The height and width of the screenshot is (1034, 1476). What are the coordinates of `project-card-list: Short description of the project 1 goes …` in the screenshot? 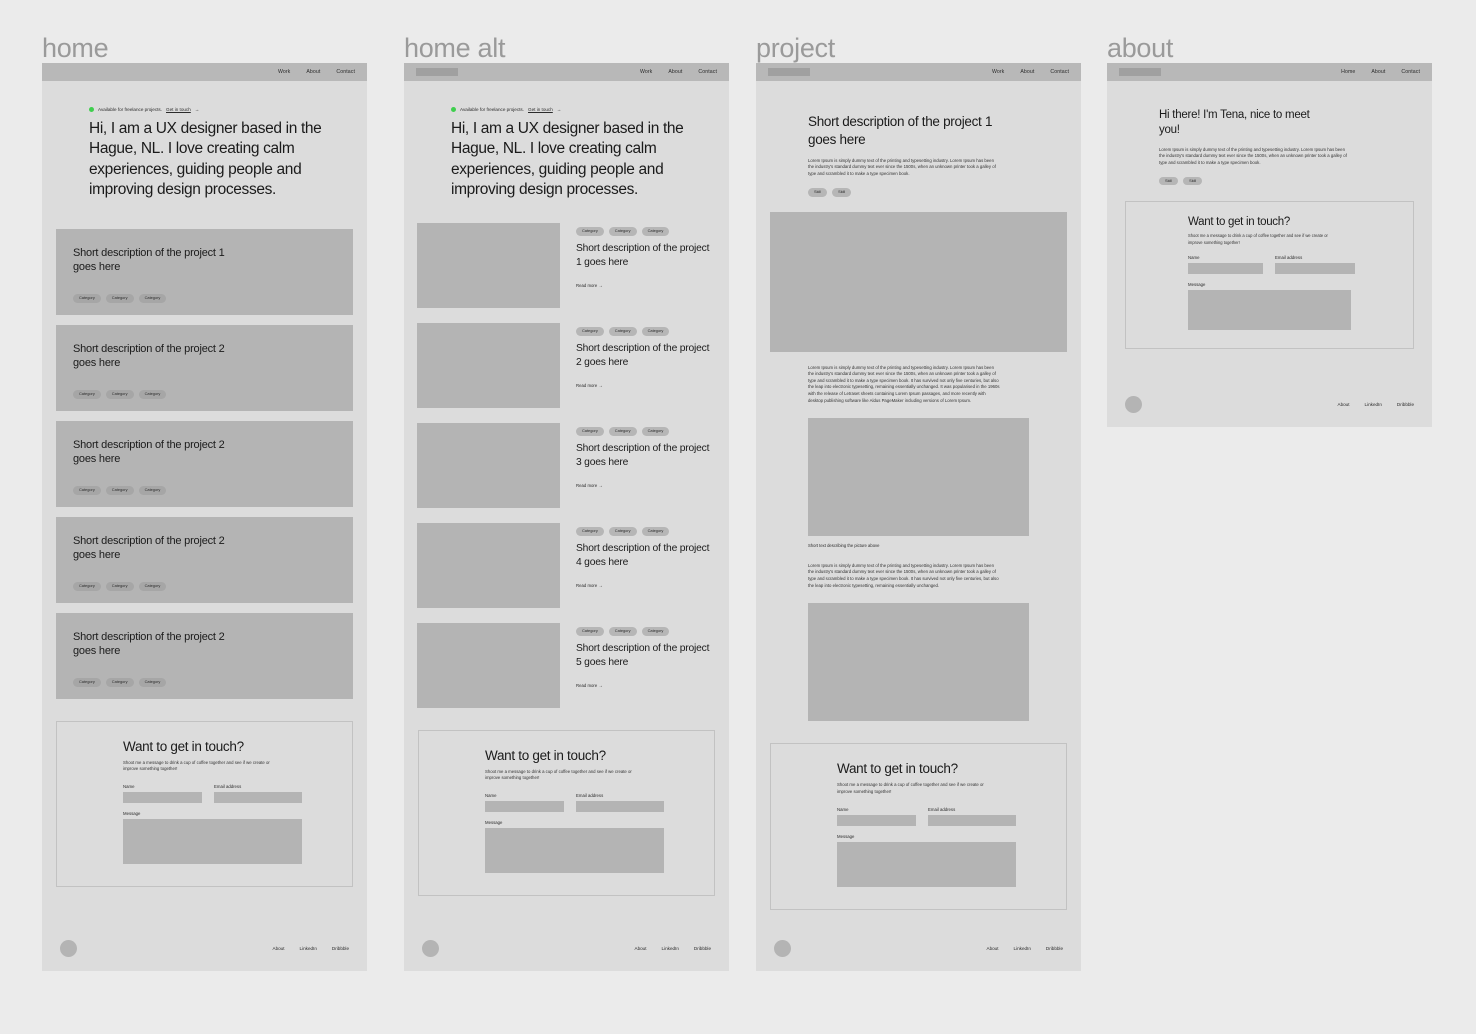 It's located at (204, 463).